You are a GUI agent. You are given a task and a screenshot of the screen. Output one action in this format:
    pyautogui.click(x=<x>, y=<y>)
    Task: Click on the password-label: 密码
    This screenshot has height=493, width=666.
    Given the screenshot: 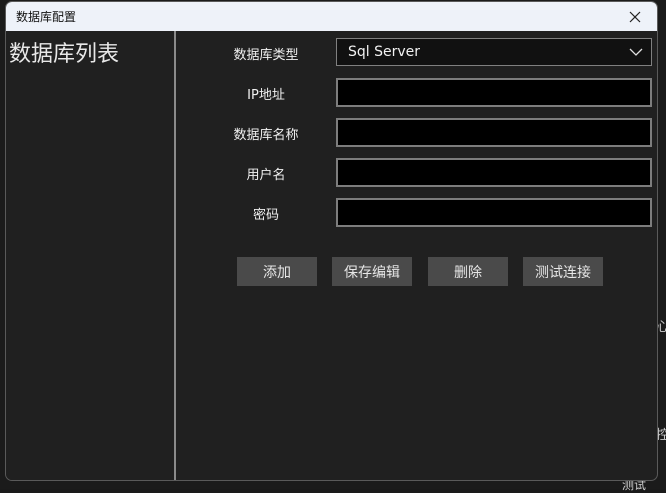 What is the action you would take?
    pyautogui.click(x=265, y=215)
    